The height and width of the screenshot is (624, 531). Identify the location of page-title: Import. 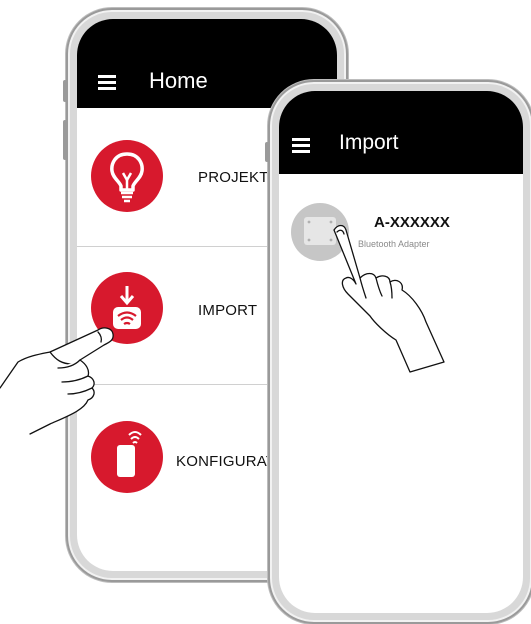
(369, 142).